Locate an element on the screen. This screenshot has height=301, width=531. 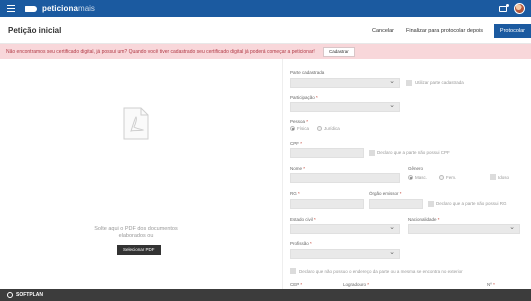
cep-label: CEP is located at coordinates (296, 284).